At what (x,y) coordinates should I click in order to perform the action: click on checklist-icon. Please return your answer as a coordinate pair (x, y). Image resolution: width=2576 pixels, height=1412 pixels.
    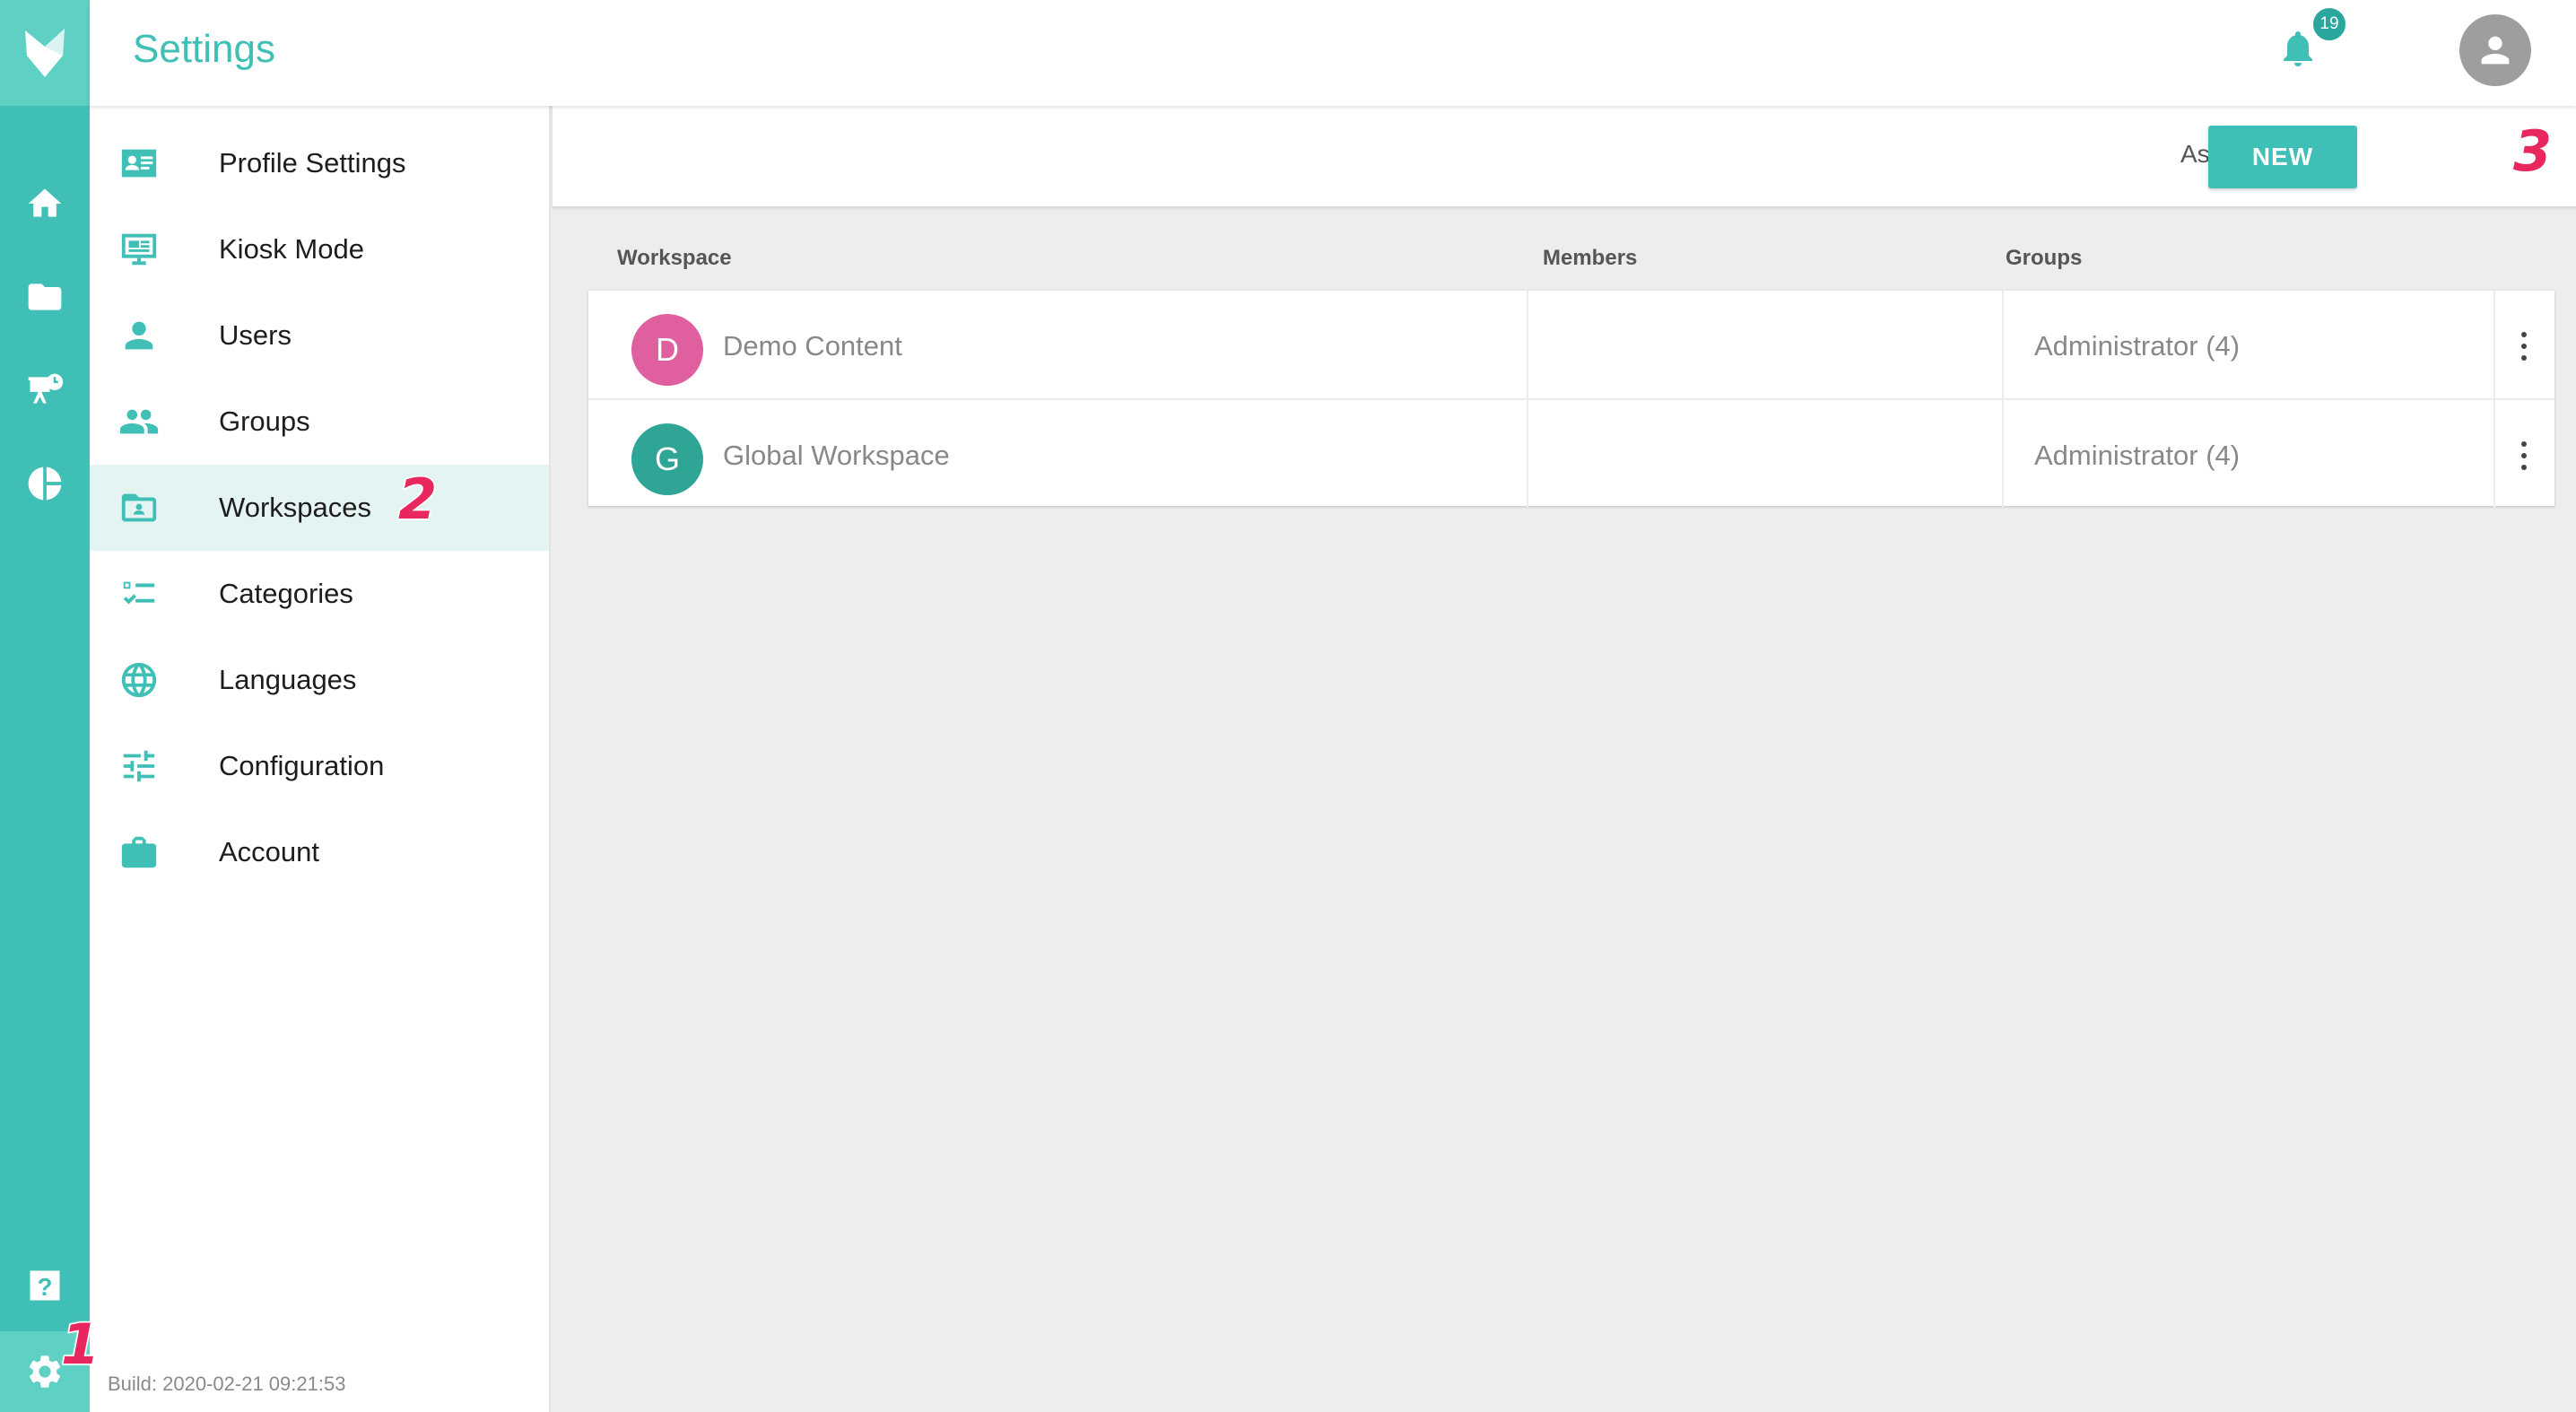
    Looking at the image, I should click on (139, 593).